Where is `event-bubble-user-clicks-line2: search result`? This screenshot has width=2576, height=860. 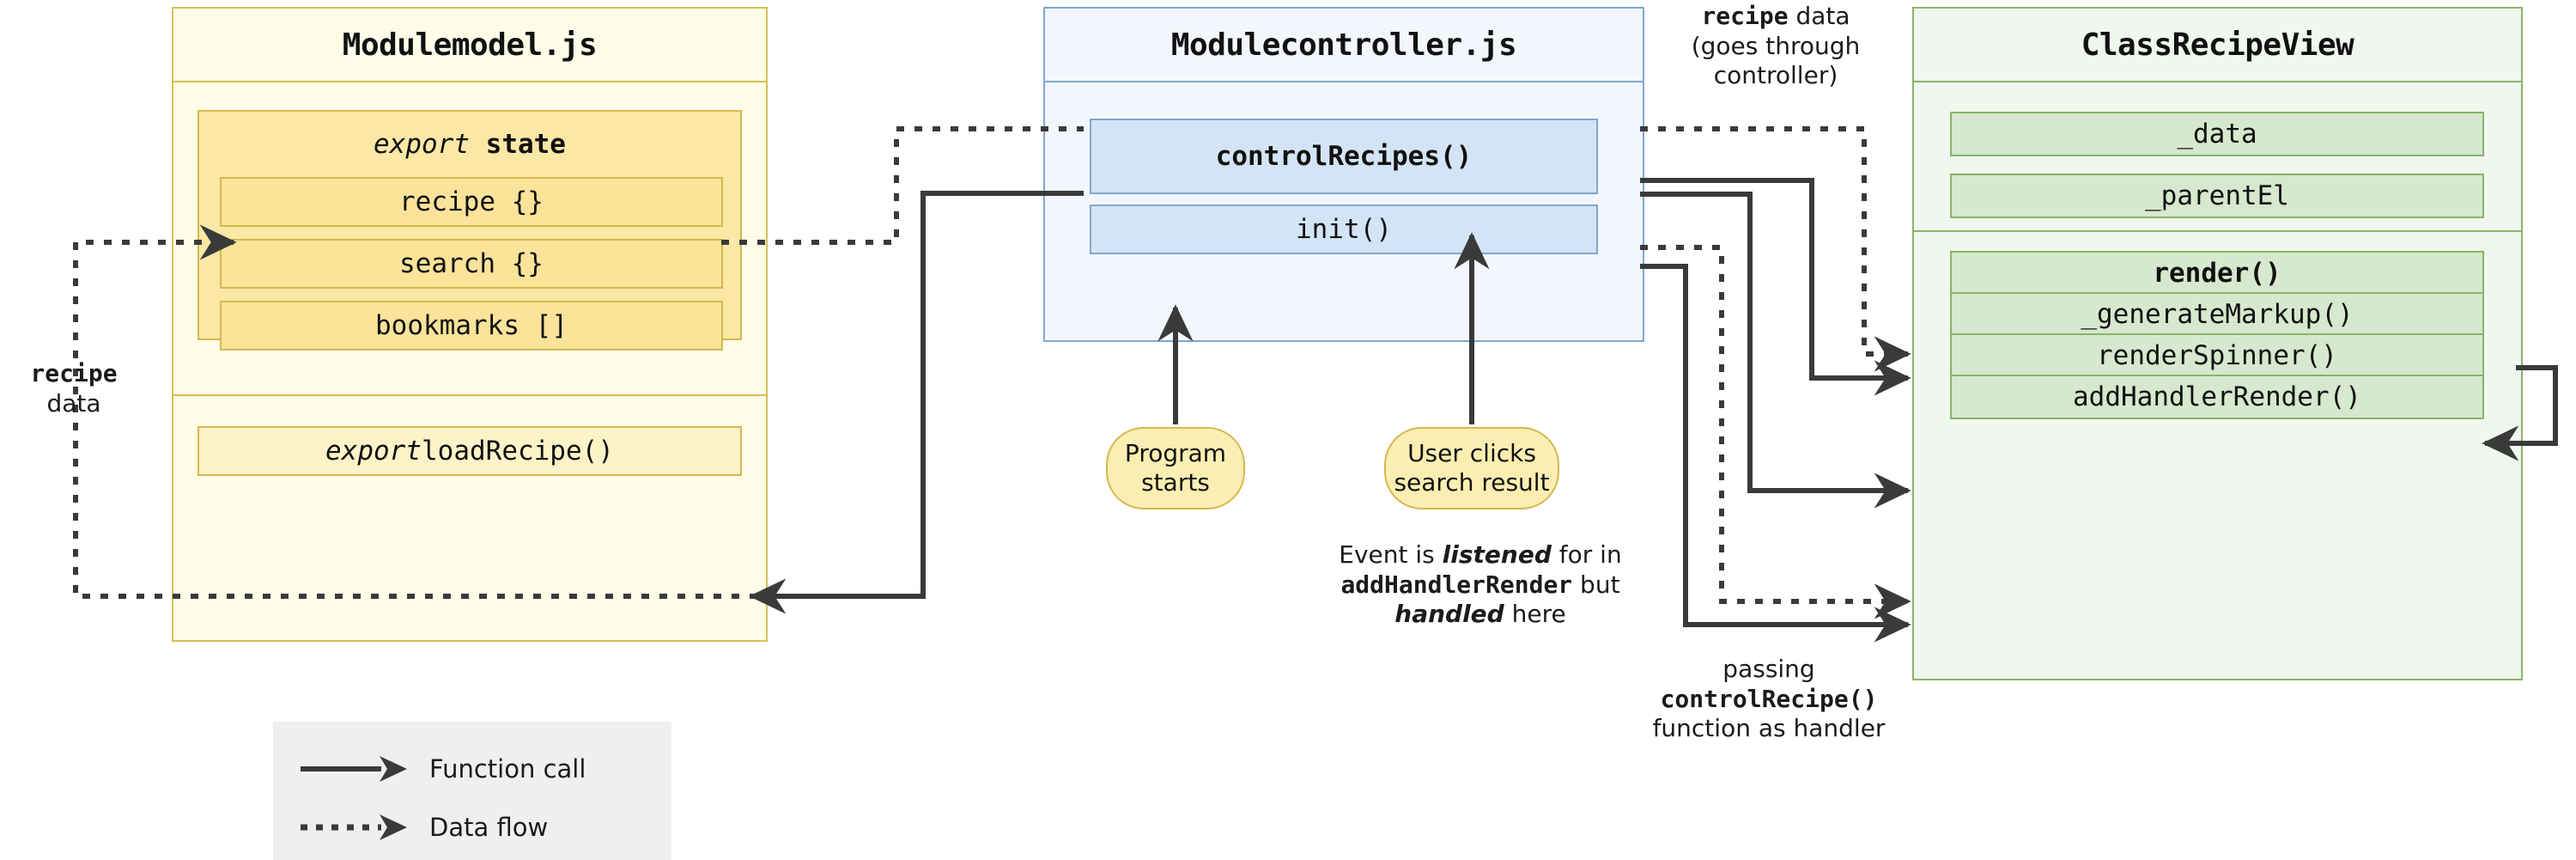 event-bubble-user-clicks-line2: search result is located at coordinates (1472, 482).